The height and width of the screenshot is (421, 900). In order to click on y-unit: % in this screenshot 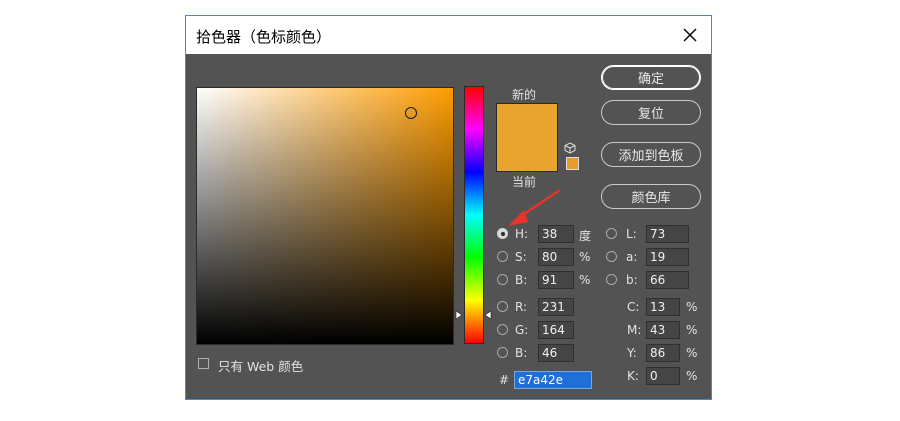, I will do `click(692, 353)`.